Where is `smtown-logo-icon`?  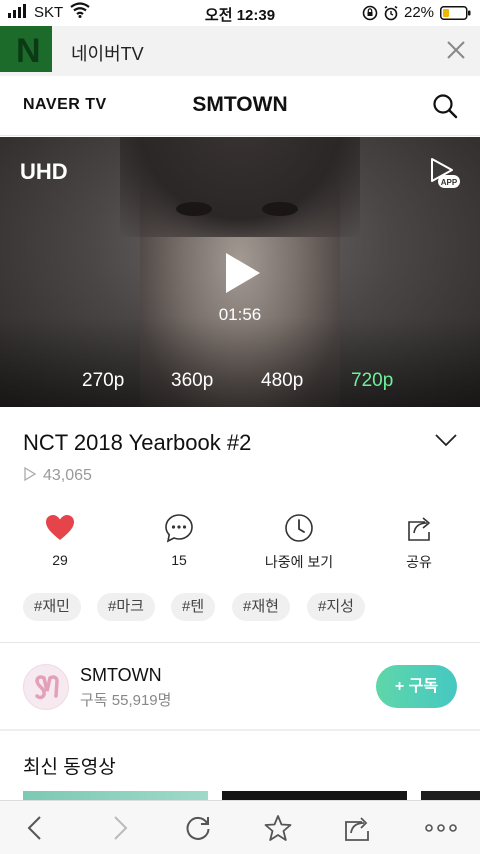
smtown-logo-icon is located at coordinates (47, 687).